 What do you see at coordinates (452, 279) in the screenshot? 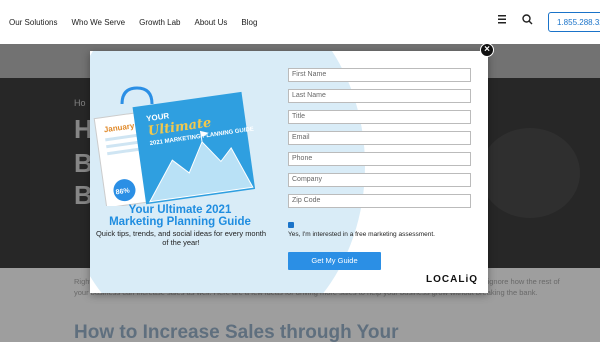
I see `localiq-logo: LOCALiQ` at bounding box center [452, 279].